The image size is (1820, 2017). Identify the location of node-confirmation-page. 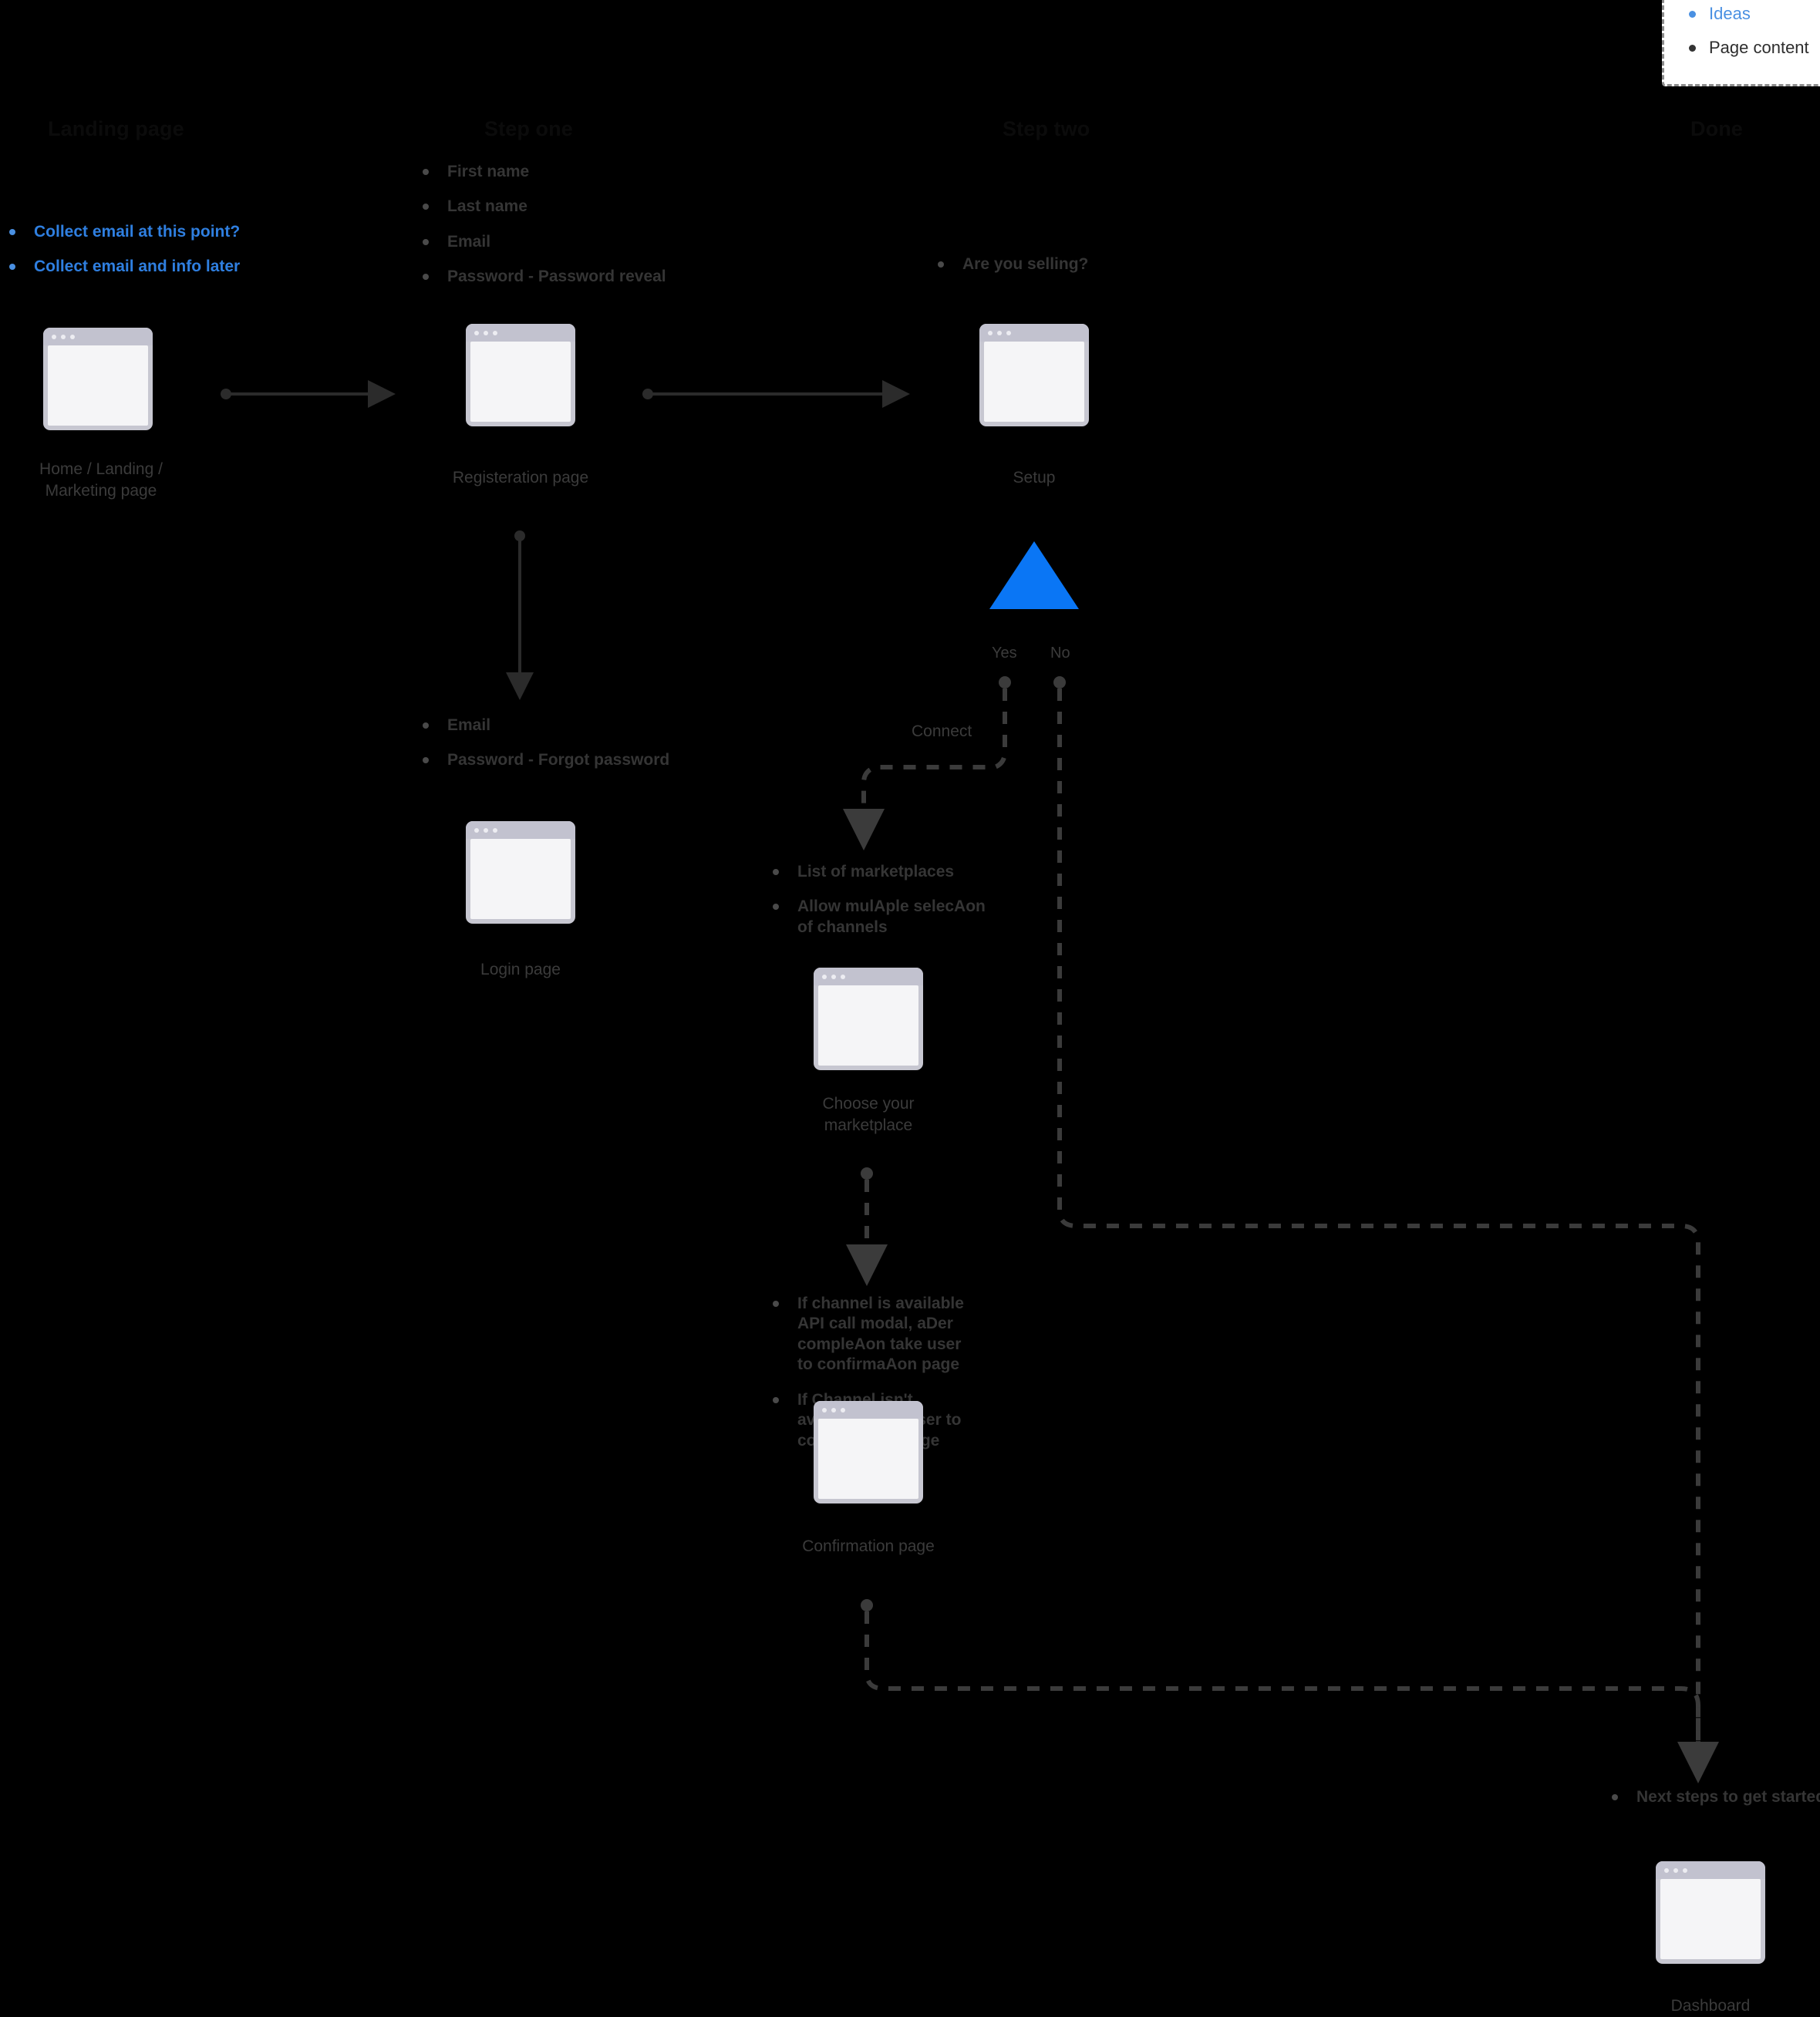
(869, 1452).